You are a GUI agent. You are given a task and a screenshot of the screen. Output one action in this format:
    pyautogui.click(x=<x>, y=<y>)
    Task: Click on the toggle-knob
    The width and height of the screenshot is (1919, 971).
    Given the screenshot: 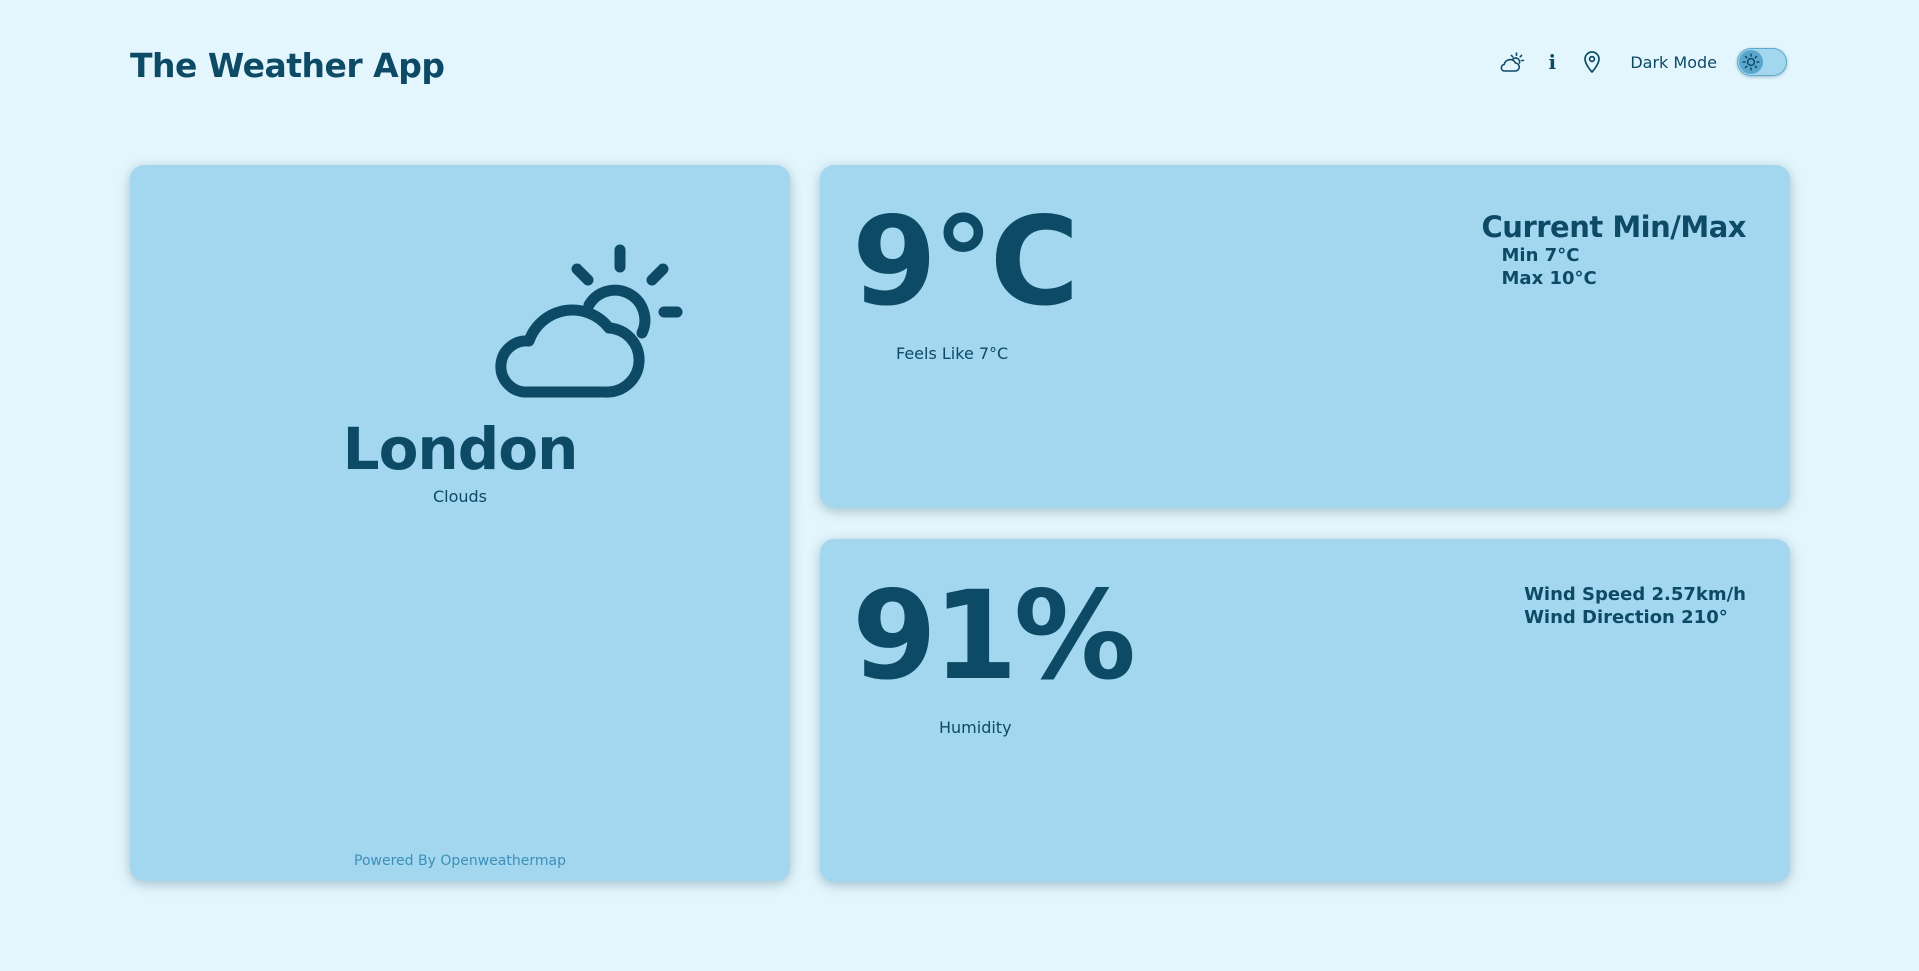 What is the action you would take?
    pyautogui.click(x=1751, y=62)
    